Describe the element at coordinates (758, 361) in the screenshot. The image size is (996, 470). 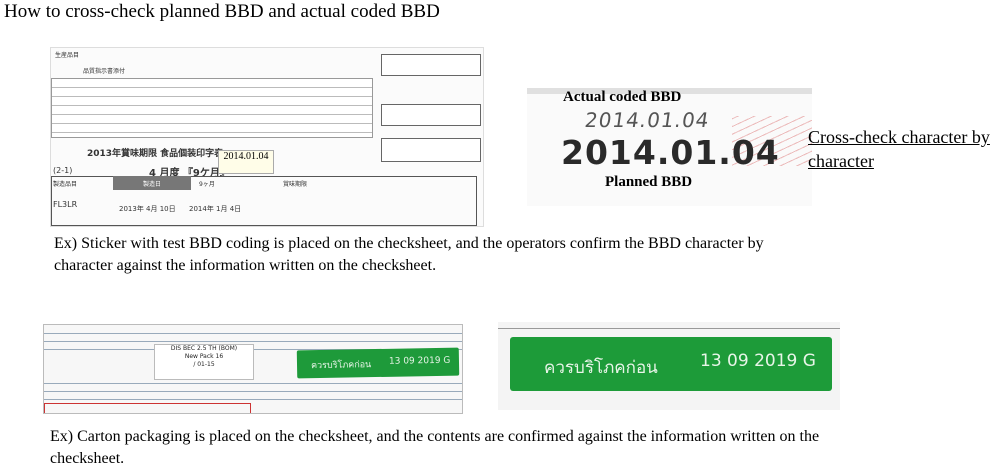
I see `strip-large-date: 13 09 2019 G` at that location.